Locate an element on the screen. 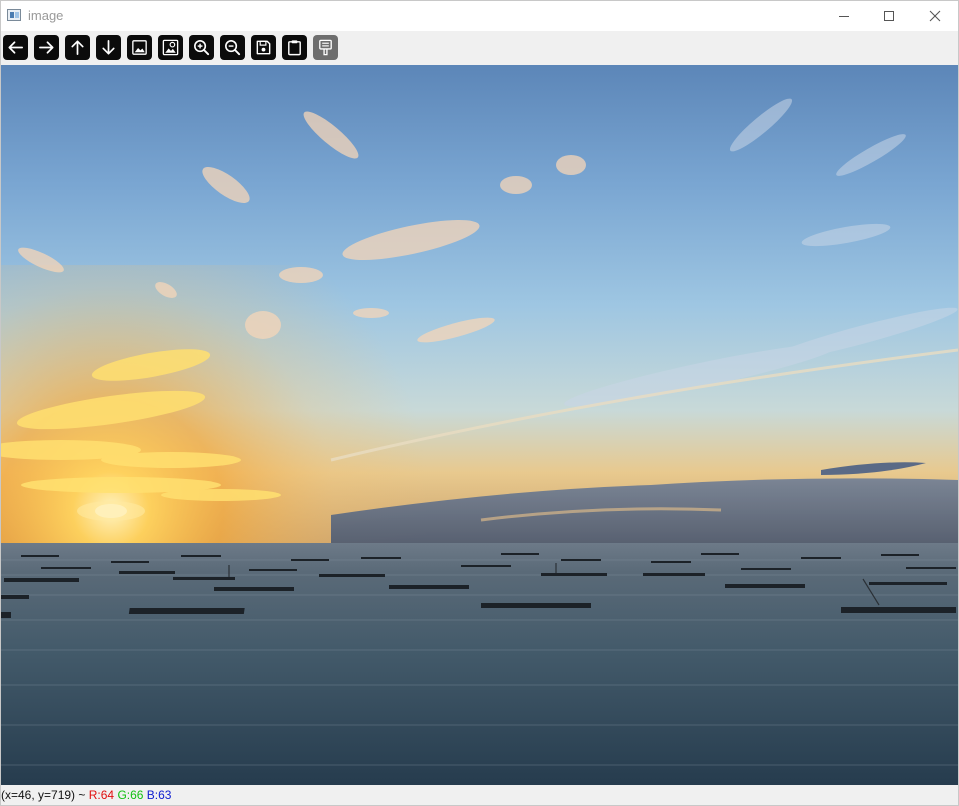 This screenshot has width=959, height=806. pixel-red-value: R:64 is located at coordinates (101, 795).